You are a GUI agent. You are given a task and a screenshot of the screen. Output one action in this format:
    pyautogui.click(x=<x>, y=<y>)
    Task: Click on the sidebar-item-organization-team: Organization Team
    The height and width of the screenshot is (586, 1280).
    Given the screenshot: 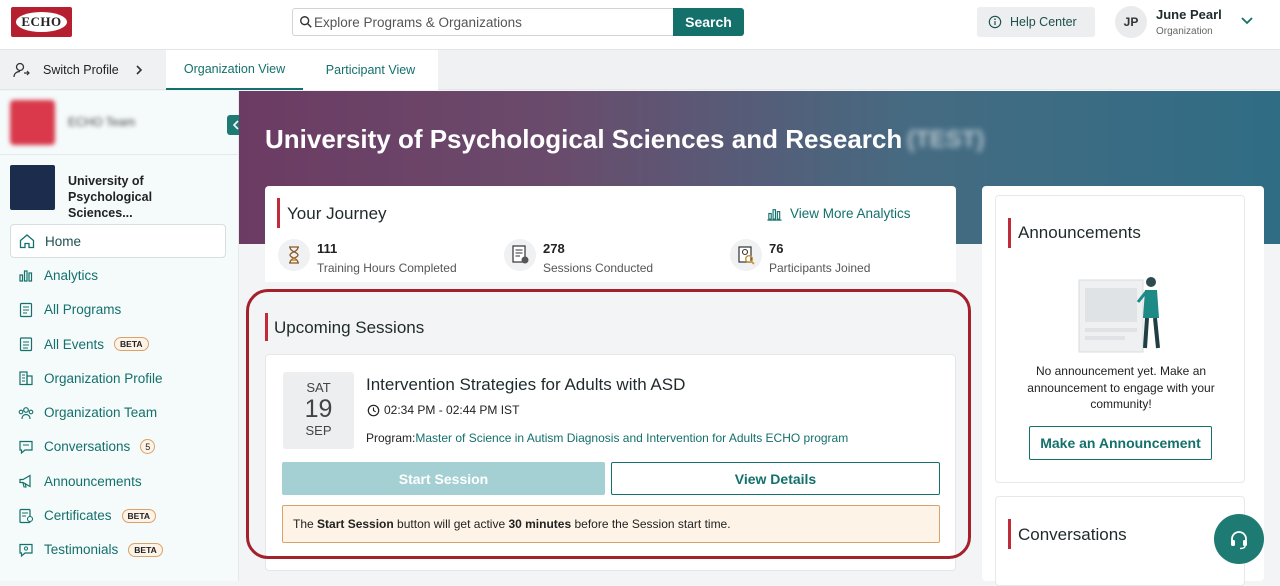 What is the action you would take?
    pyautogui.click(x=118, y=412)
    